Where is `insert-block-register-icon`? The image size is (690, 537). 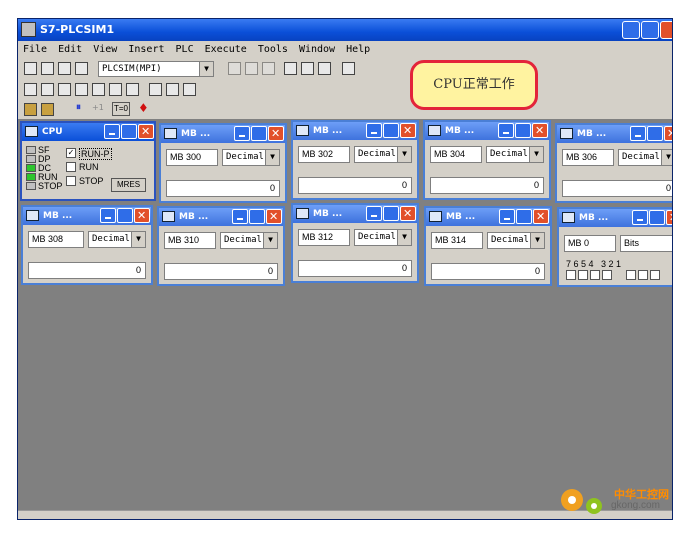 insert-block-register-icon is located at coordinates (189, 89).